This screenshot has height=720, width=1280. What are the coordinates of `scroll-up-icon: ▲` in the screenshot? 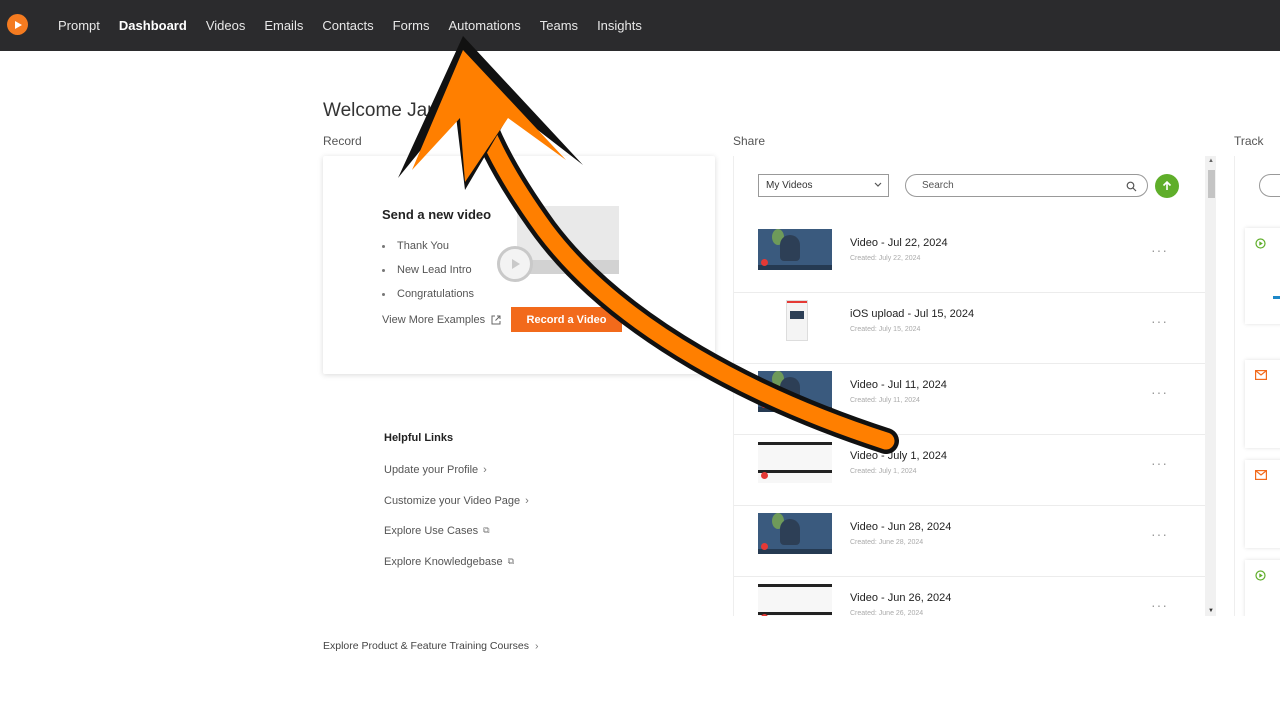 It's located at (1211, 161).